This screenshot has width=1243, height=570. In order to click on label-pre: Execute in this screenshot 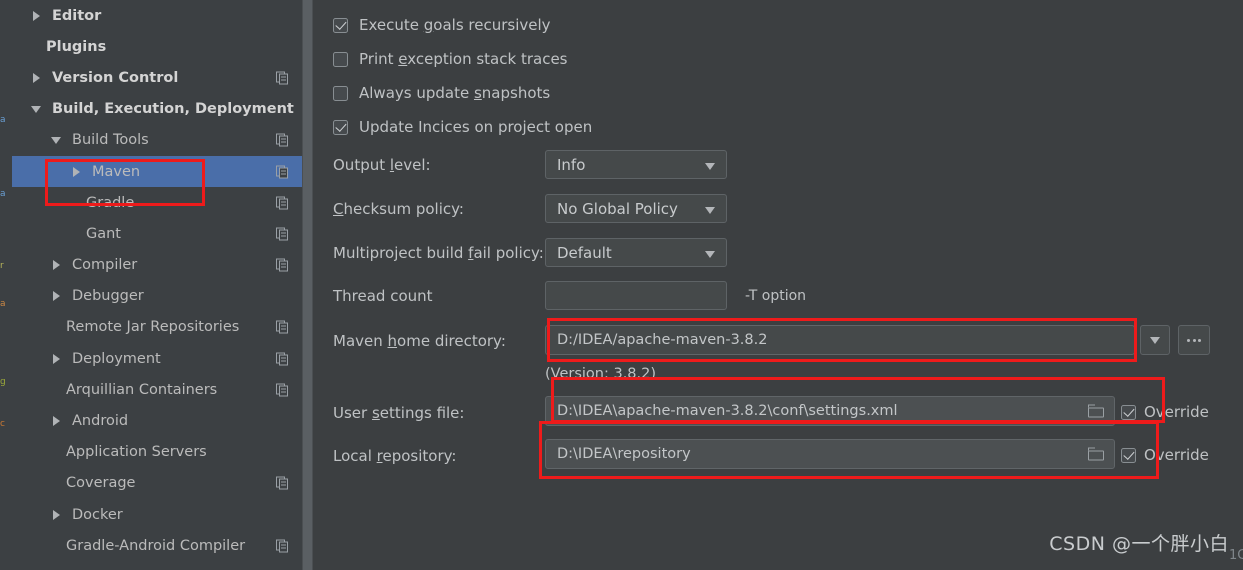, I will do `click(391, 25)`.